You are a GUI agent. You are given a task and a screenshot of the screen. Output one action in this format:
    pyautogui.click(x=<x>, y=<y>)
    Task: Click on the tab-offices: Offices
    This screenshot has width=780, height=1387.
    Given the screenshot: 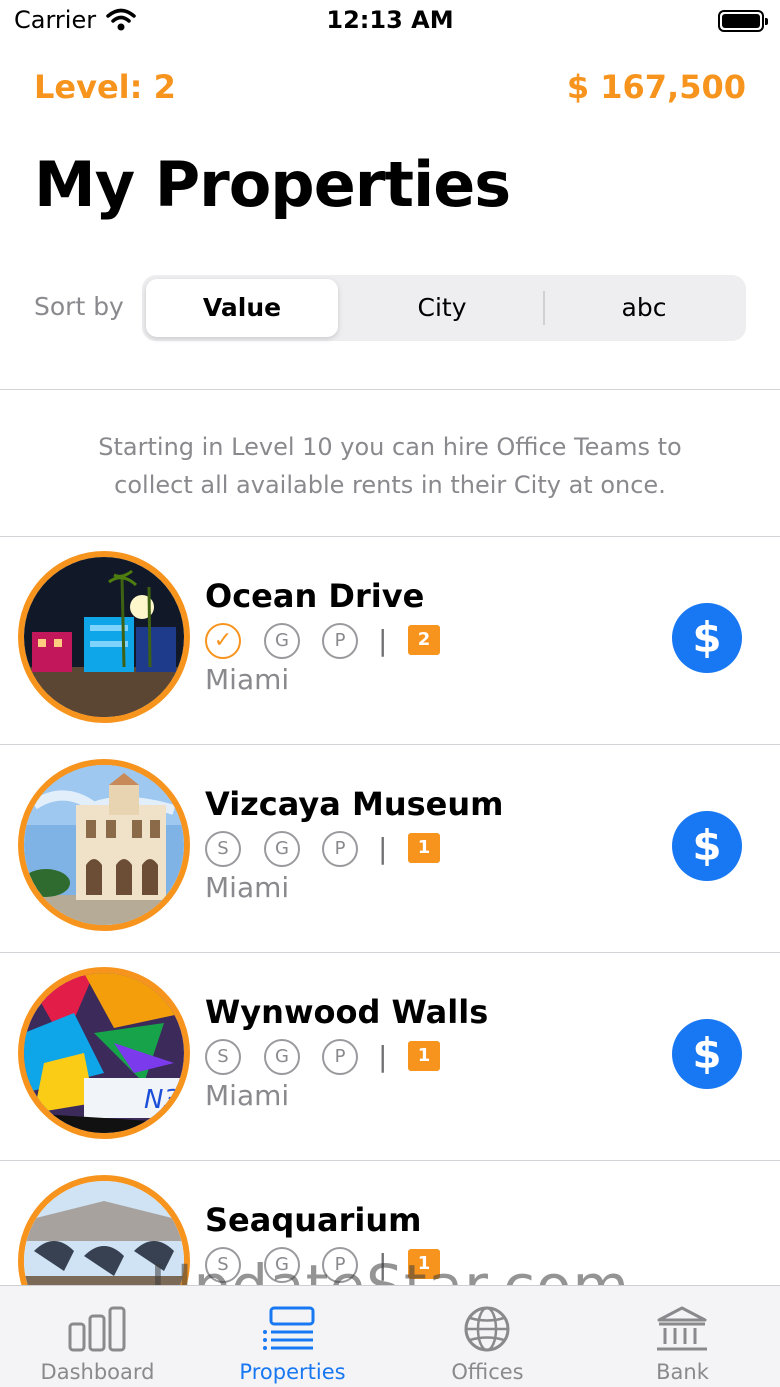 What is the action you would take?
    pyautogui.click(x=487, y=1336)
    